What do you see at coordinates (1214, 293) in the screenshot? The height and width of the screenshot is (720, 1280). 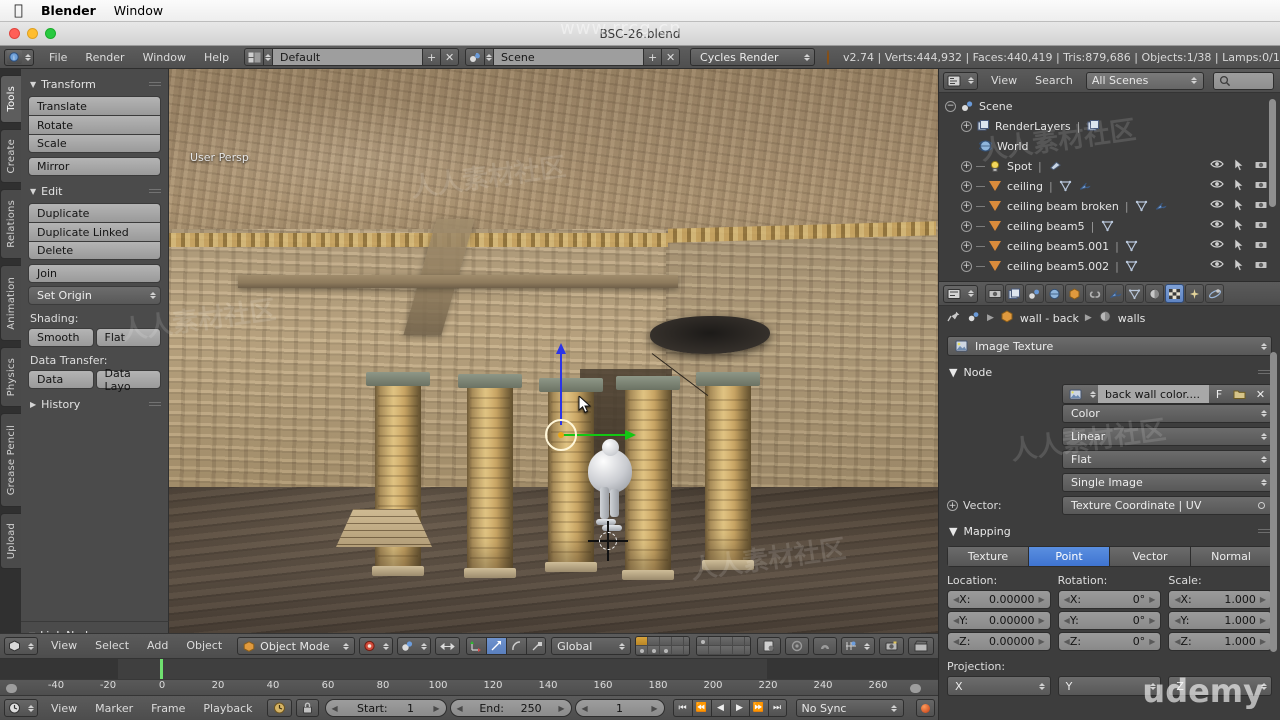 I see `properties-tab-physics` at bounding box center [1214, 293].